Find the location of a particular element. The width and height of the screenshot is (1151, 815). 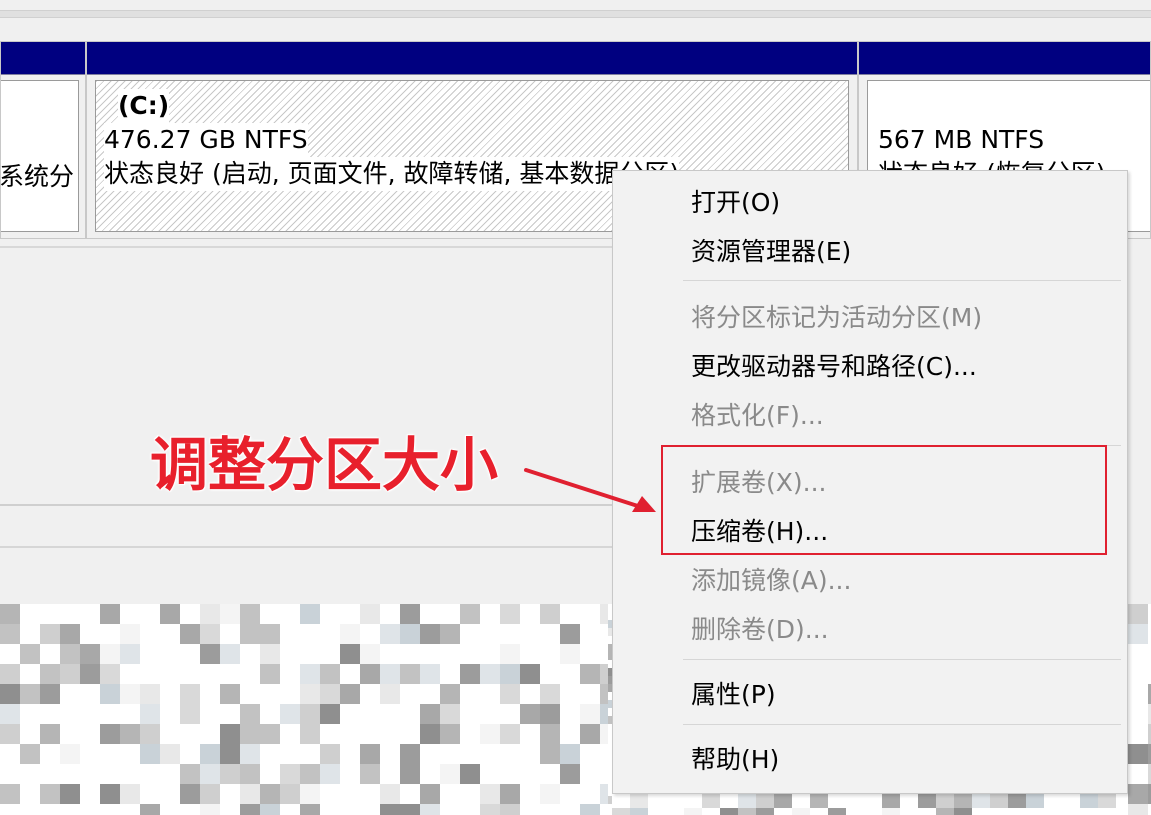

partition-label: (C:) is located at coordinates (144, 106).